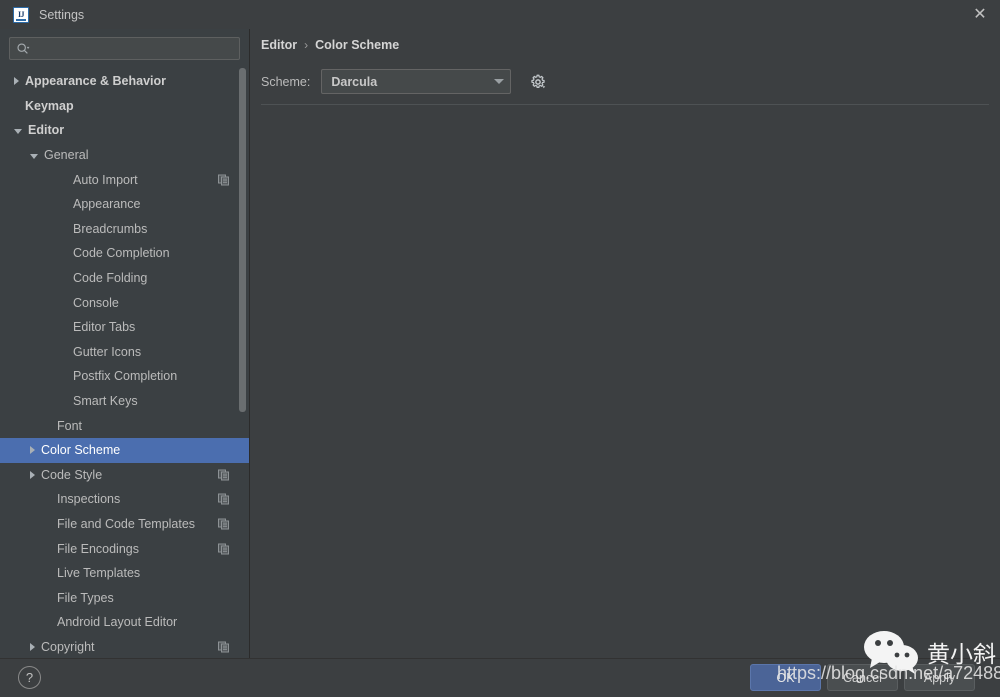 Image resolution: width=1000 pixels, height=697 pixels. Describe the element at coordinates (104, 327) in the screenshot. I see `sidebar-item-label: Editor Tabs` at that location.